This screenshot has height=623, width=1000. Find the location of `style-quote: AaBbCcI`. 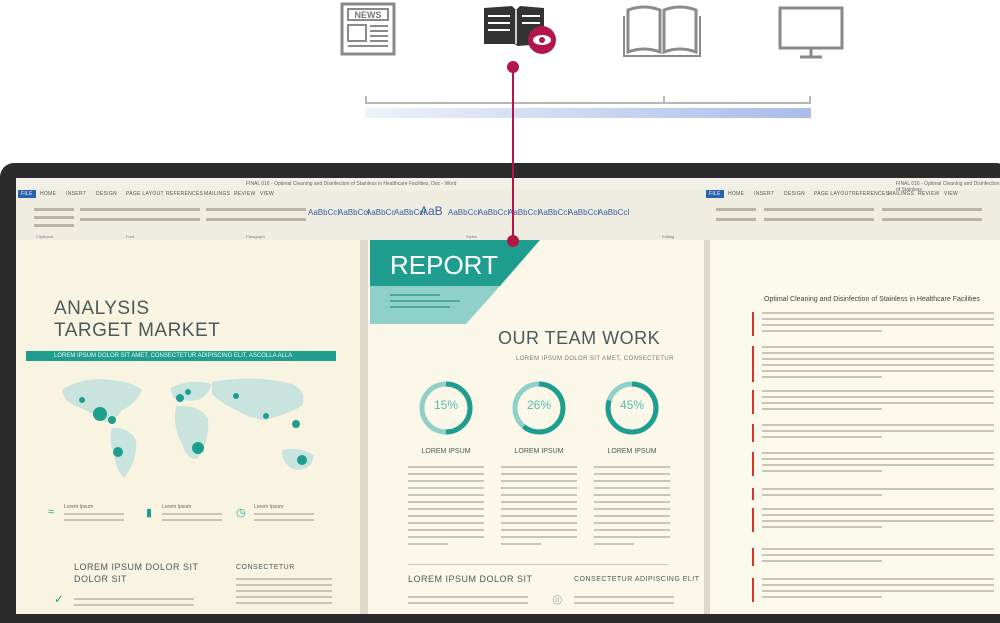

style-quote: AaBbCcI is located at coordinates (614, 212).